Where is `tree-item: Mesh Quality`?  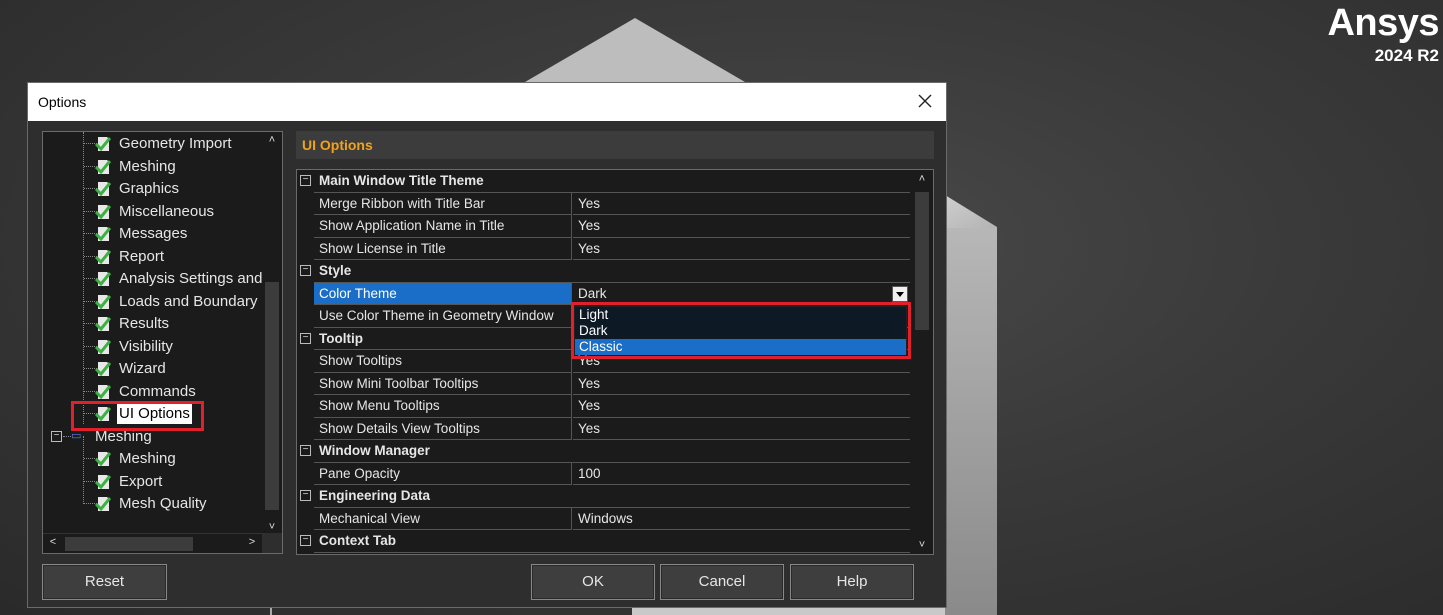
tree-item: Mesh Quality is located at coordinates (153, 503).